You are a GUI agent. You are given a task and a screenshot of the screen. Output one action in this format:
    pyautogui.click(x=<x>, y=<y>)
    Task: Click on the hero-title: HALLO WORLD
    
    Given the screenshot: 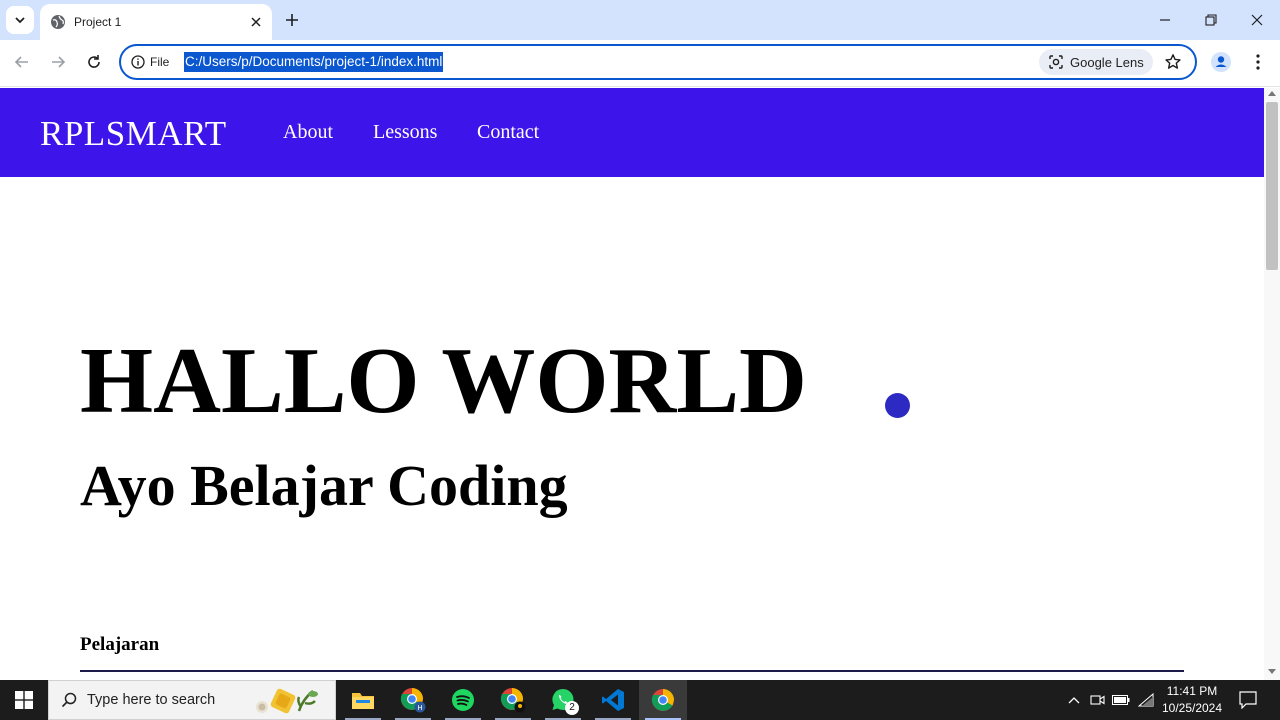 What is the action you would take?
    pyautogui.click(x=443, y=381)
    